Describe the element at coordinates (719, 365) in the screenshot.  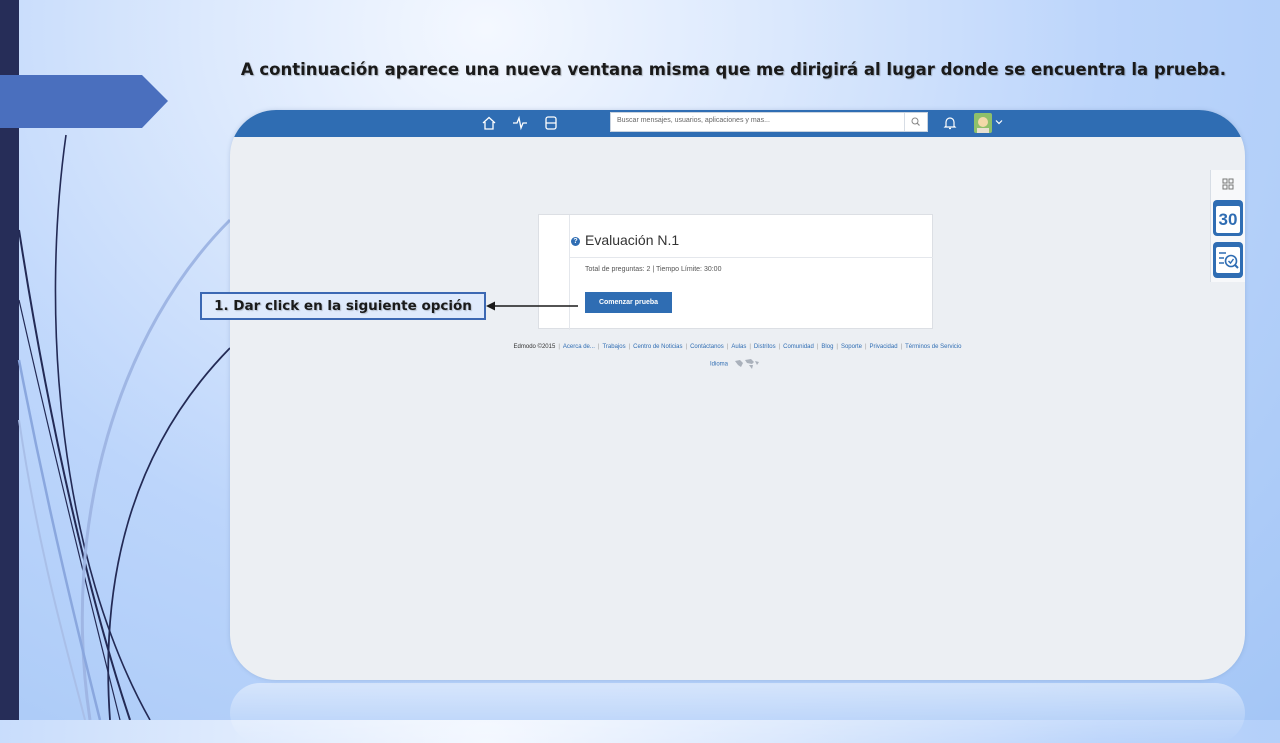
I see `language-link: Idioma` at that location.